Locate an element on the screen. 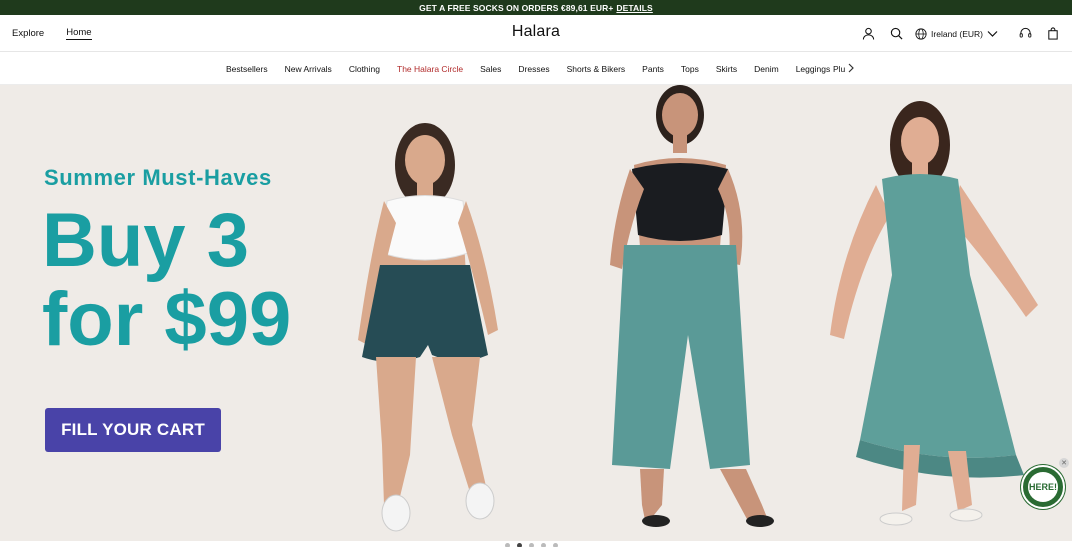 The height and width of the screenshot is (547, 1072). chevron-right-icon is located at coordinates (851, 68).